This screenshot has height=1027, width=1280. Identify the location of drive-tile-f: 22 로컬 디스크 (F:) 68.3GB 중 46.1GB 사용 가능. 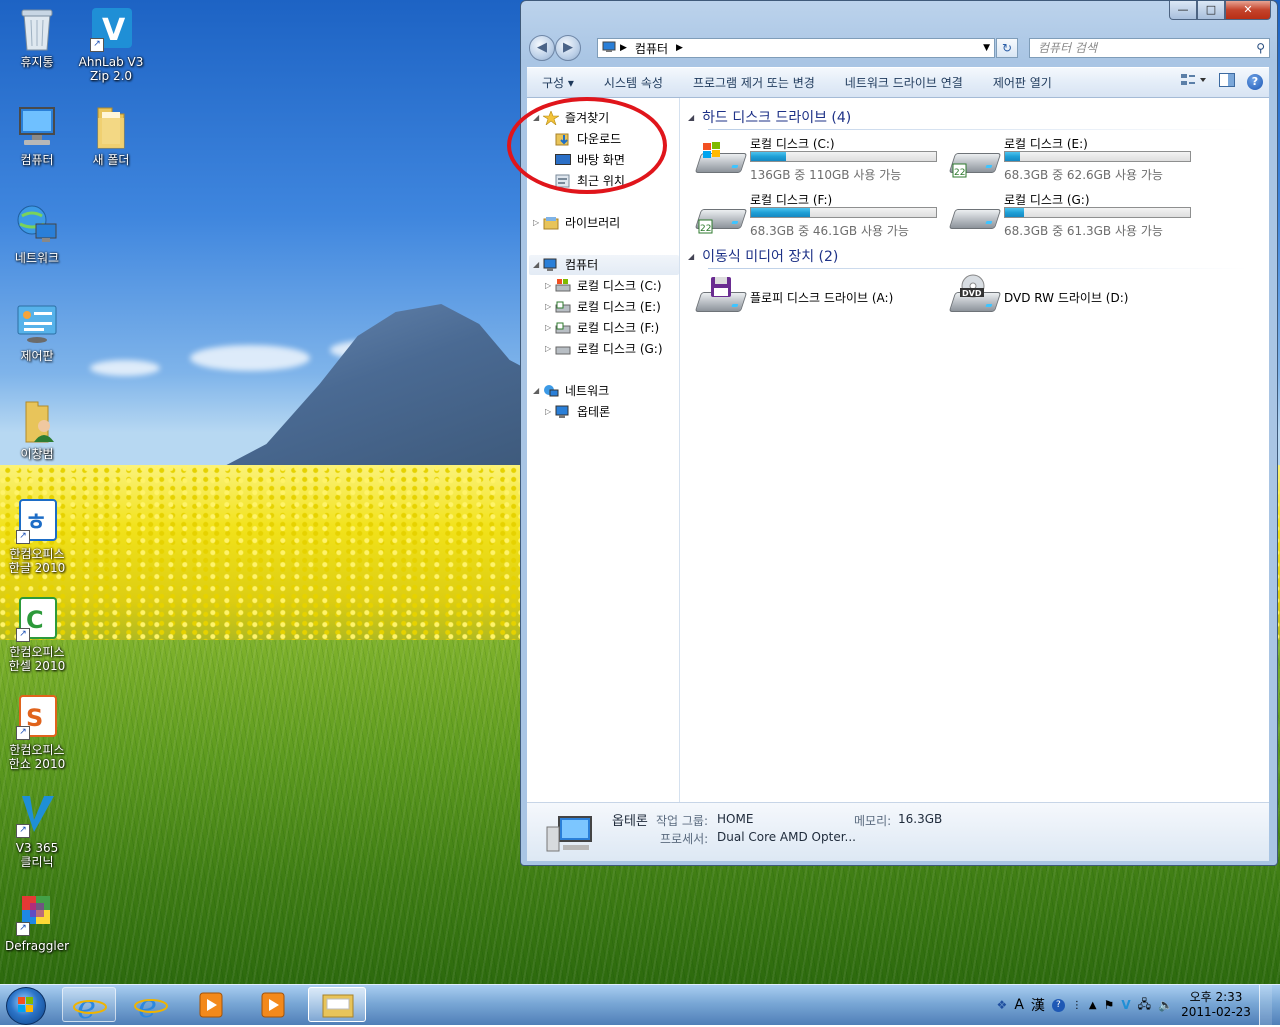
(820, 216).